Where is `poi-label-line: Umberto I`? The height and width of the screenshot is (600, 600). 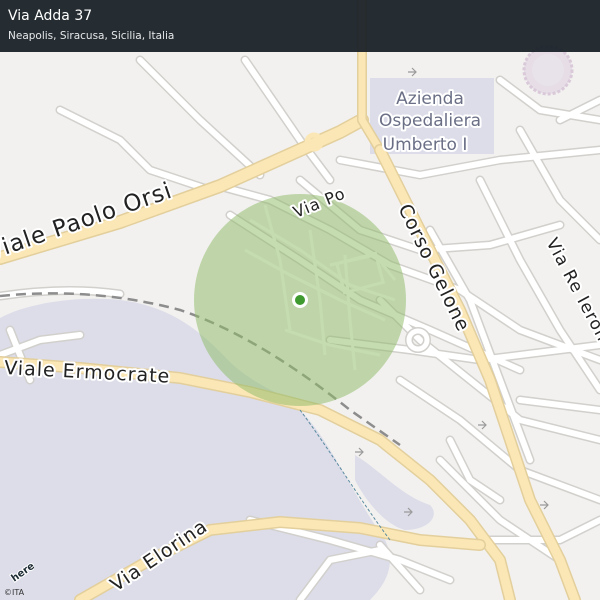 poi-label-line: Umberto I is located at coordinates (425, 145).